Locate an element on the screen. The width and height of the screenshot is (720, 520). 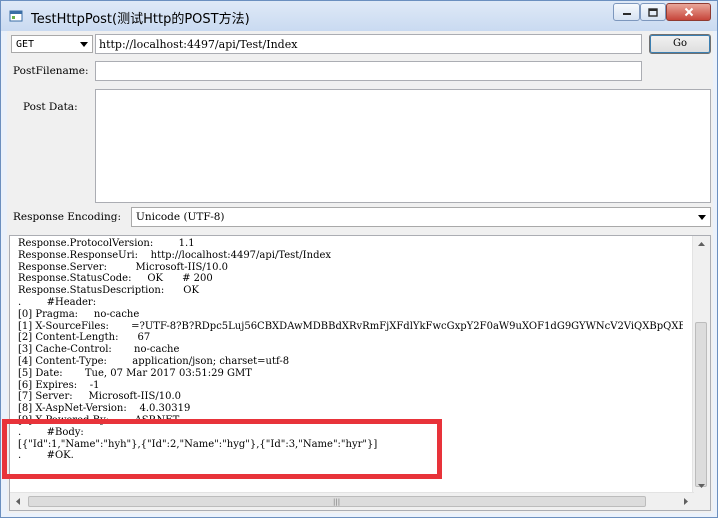
response-line: [3] Cache-Control: no-cache is located at coordinates (99, 350).